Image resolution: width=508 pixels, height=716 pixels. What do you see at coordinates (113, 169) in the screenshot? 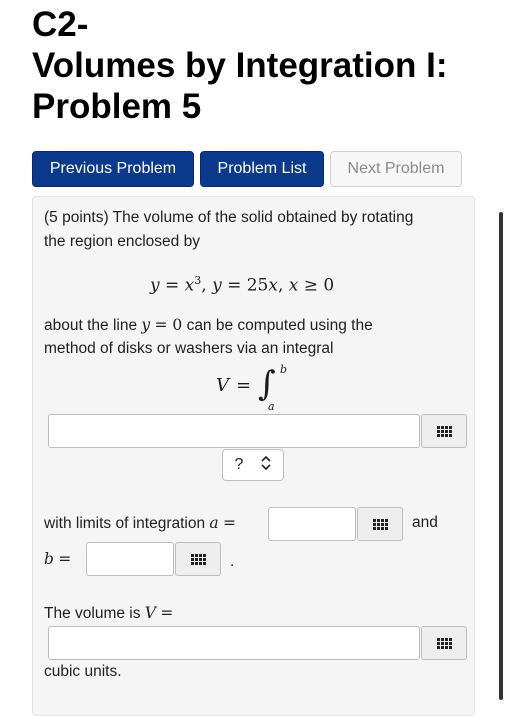
I see `previous-problem-button: Previous Problem` at bounding box center [113, 169].